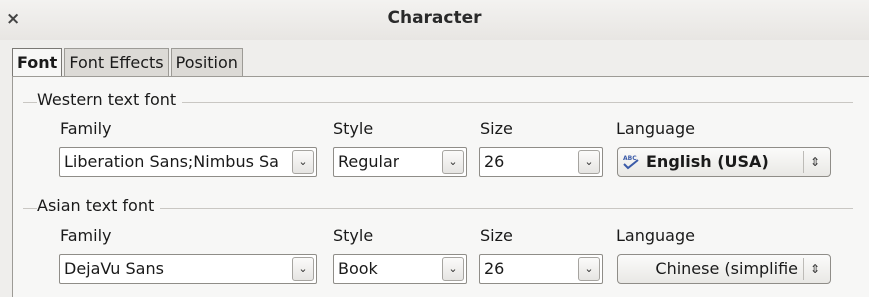  I want to click on asian-family-value: DejaVu Sans, so click(114, 268).